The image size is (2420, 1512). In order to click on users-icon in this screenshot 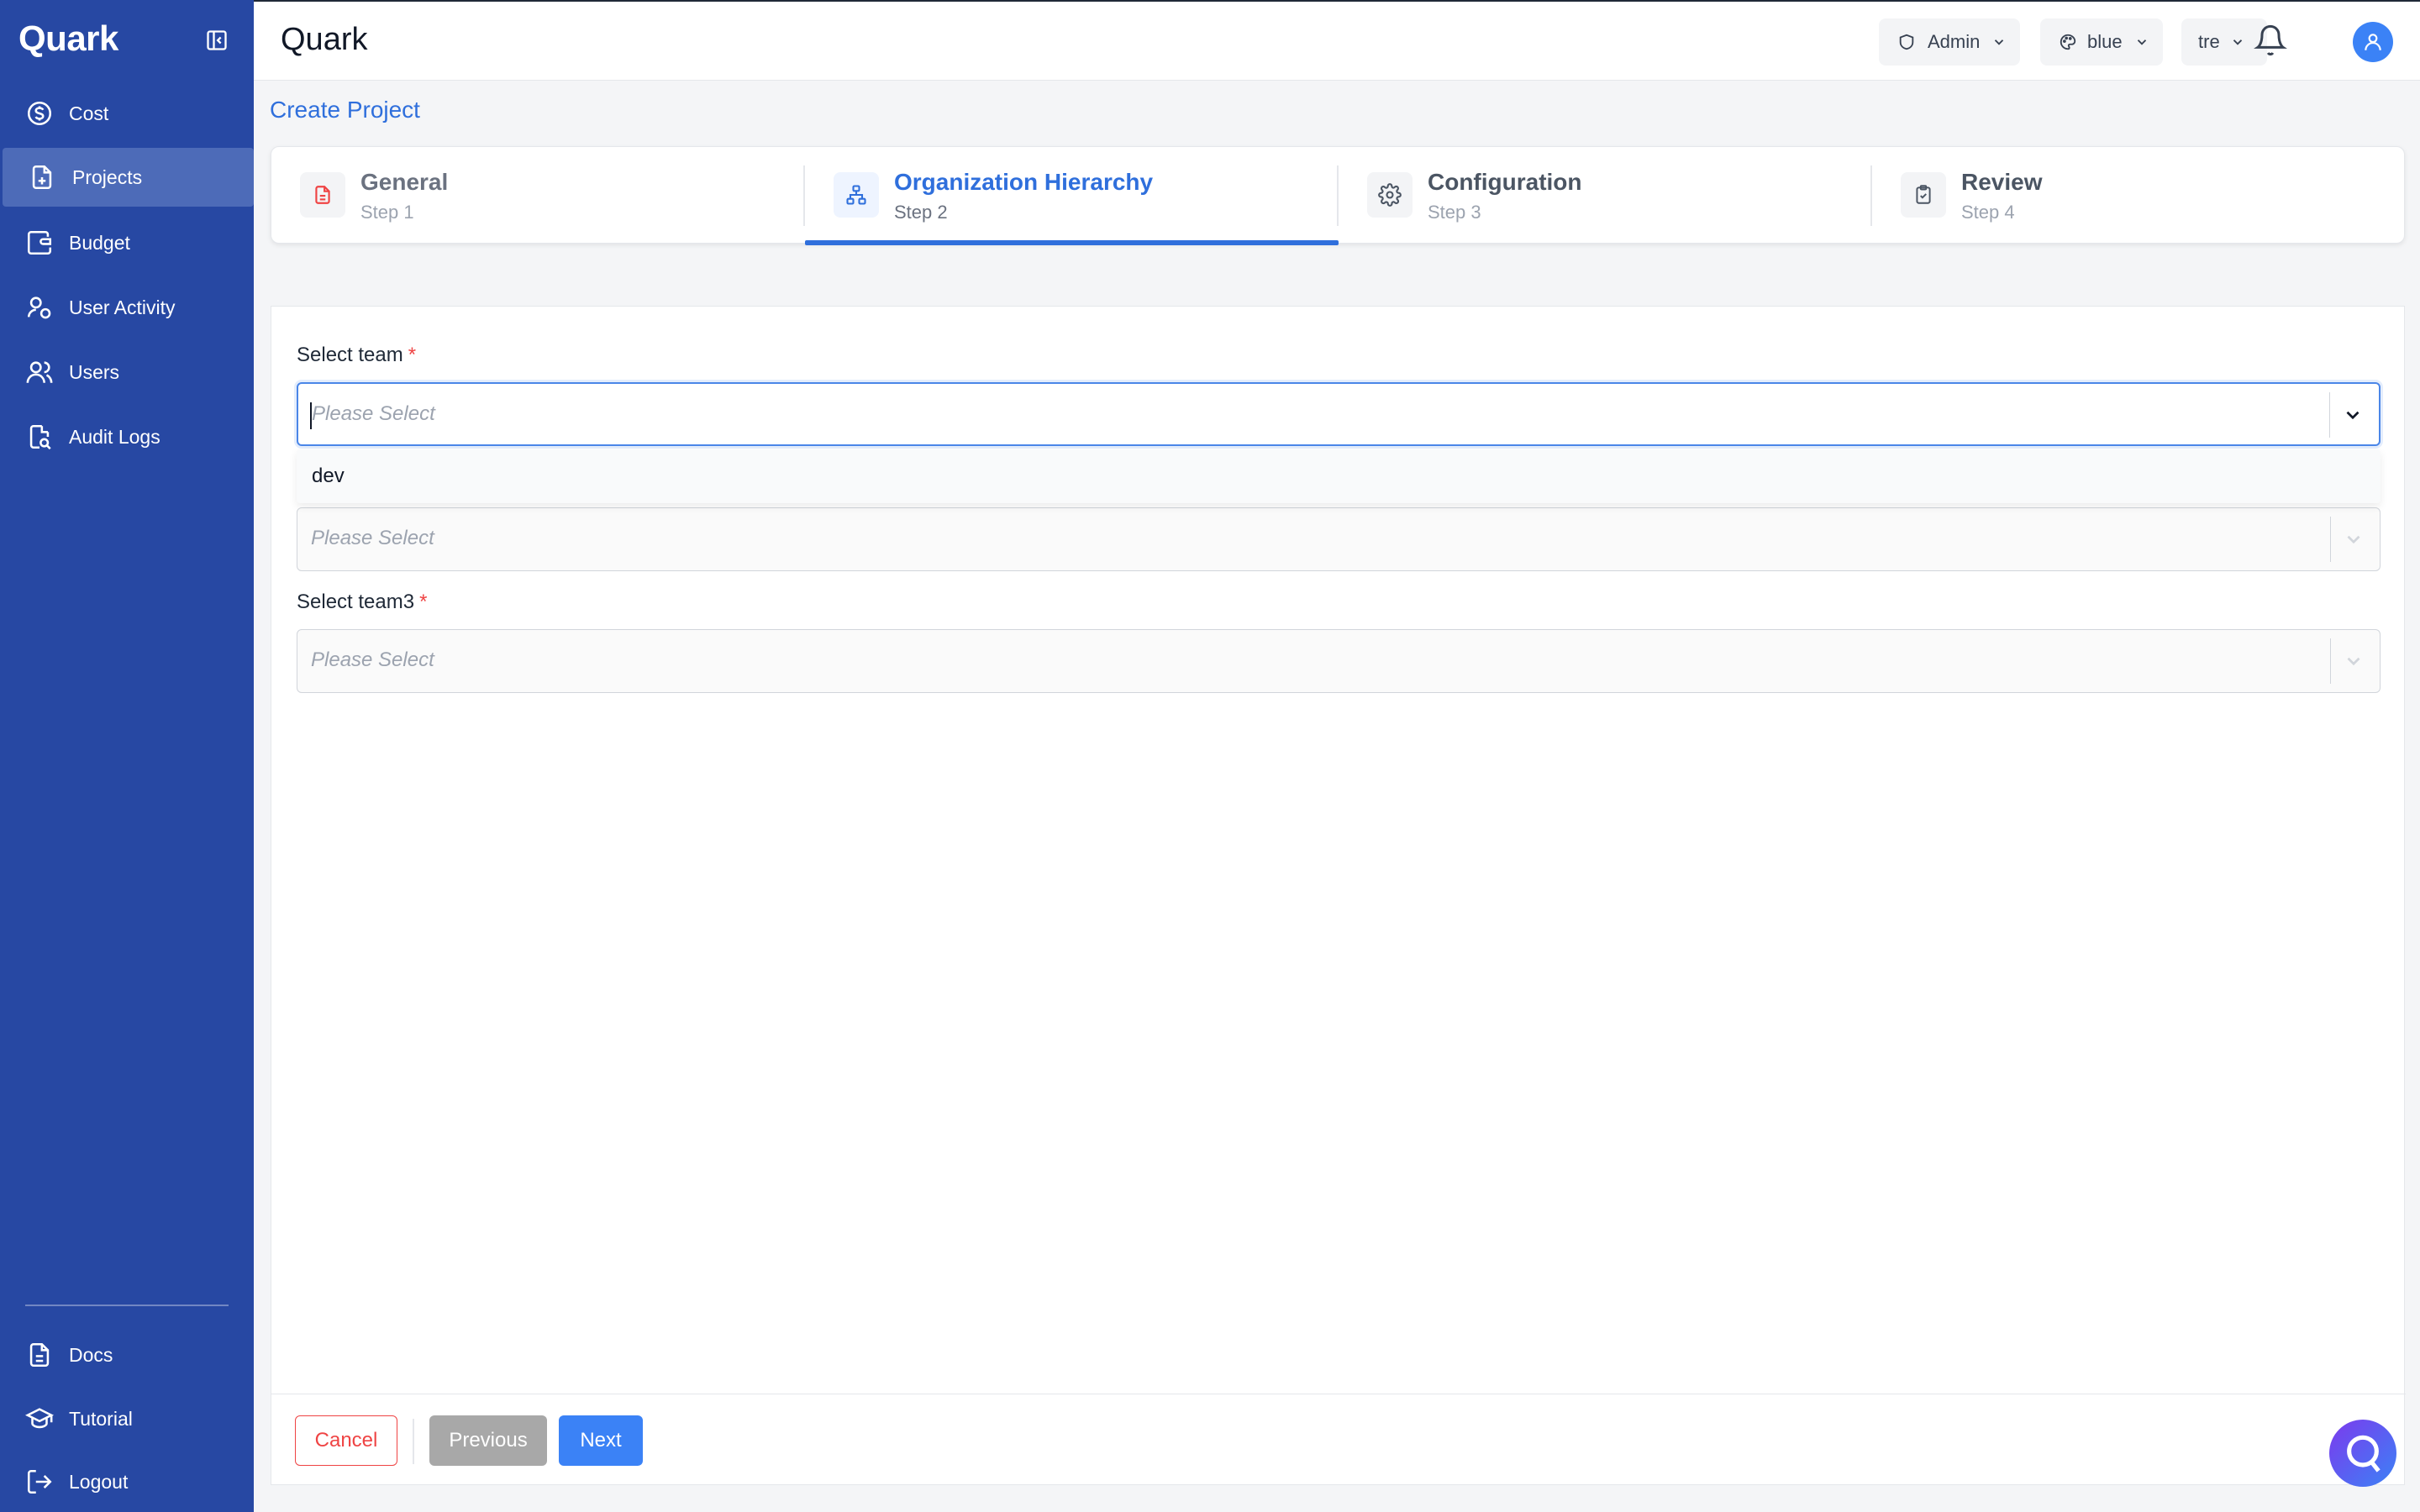, I will do `click(39, 372)`.